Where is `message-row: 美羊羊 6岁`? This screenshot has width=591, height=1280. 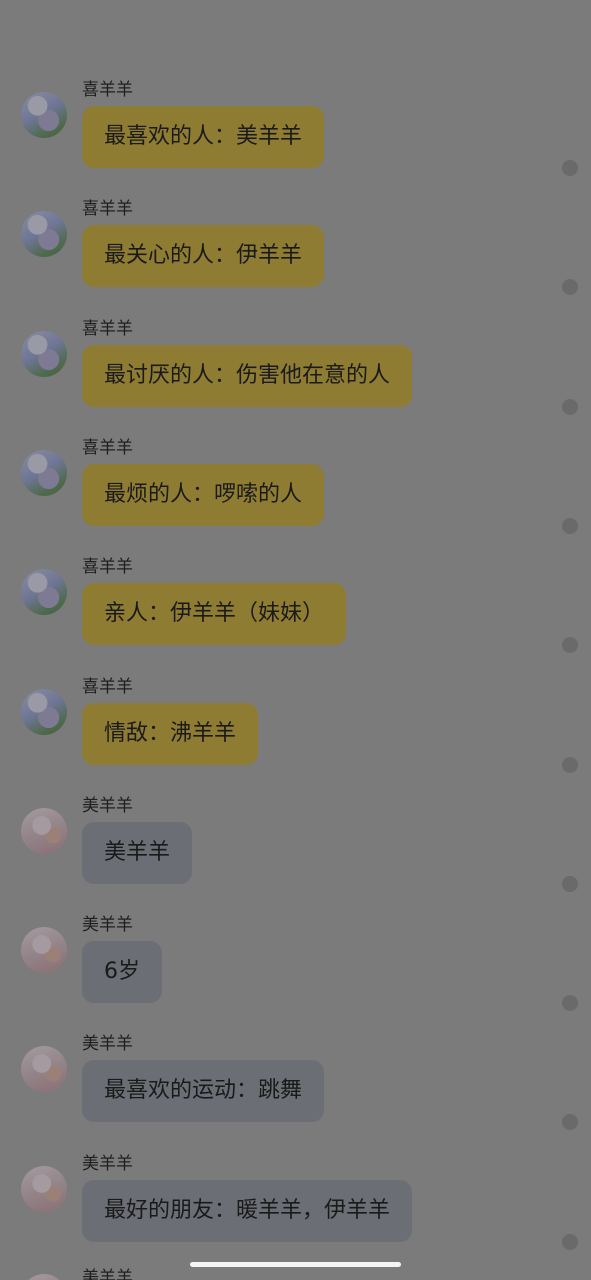 message-row: 美羊羊 6岁 is located at coordinates (295, 974).